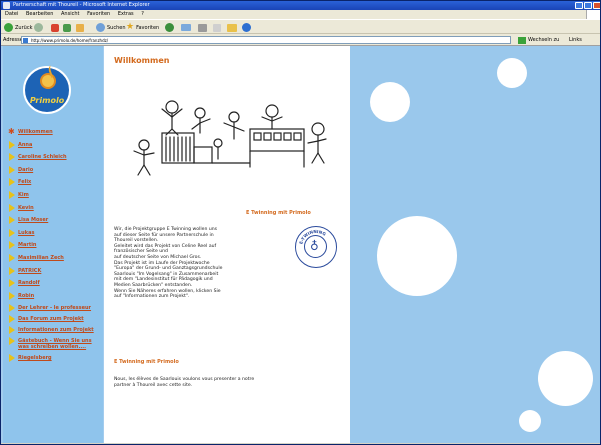  I want to click on address-url: http://www.primolo.de/home/franzhdz/, so click(70, 40).